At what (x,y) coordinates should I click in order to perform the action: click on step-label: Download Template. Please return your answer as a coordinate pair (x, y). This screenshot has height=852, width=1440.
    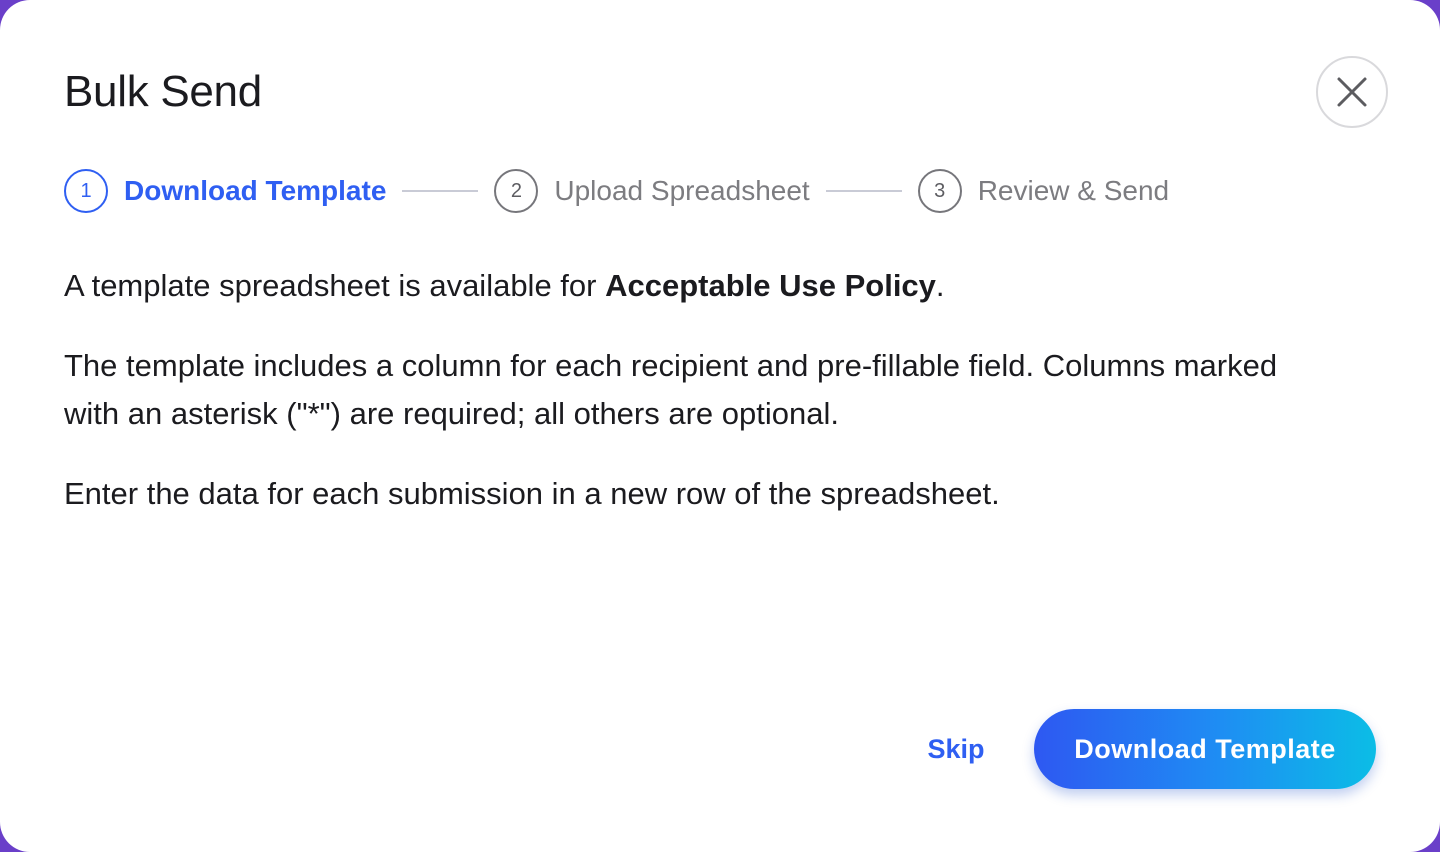
    Looking at the image, I should click on (255, 190).